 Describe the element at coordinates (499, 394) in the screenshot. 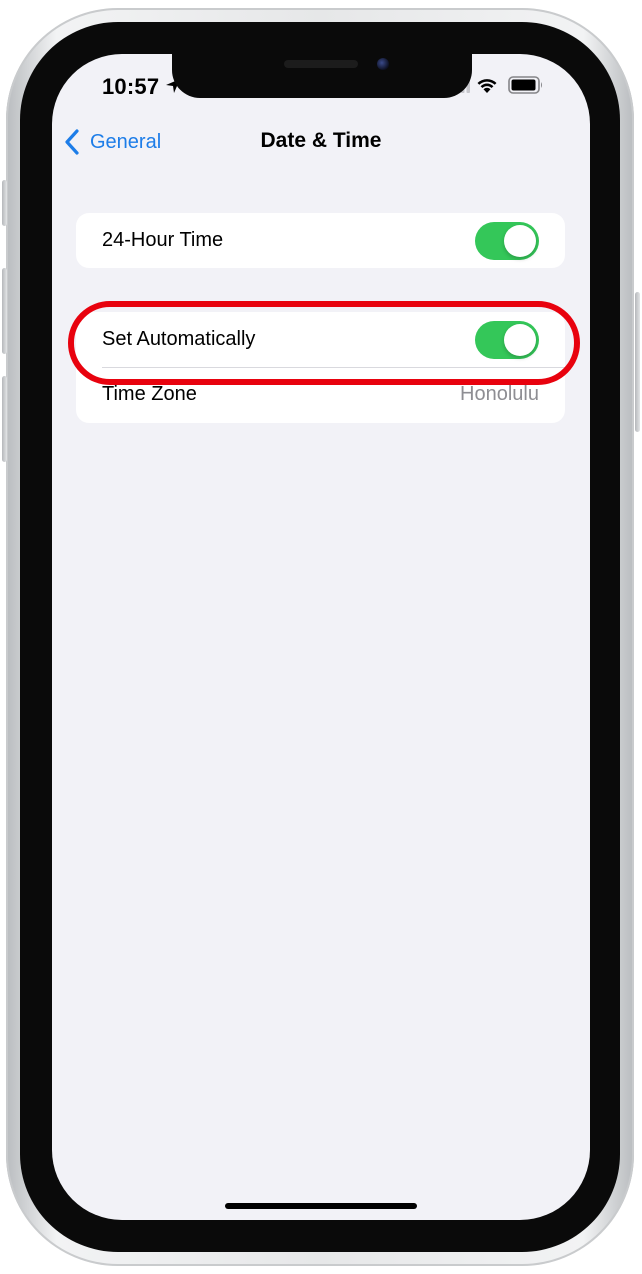

I see `time-zone-value: Honolulu` at that location.